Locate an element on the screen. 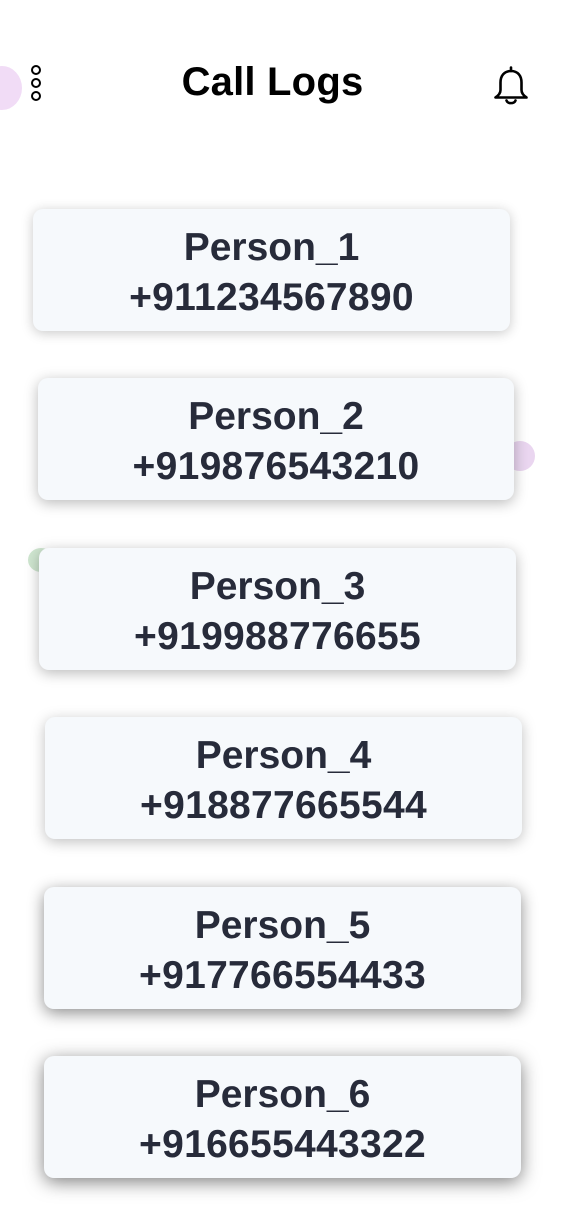 The width and height of the screenshot is (563, 1218). contact-phone: +918877665544 is located at coordinates (283, 805).